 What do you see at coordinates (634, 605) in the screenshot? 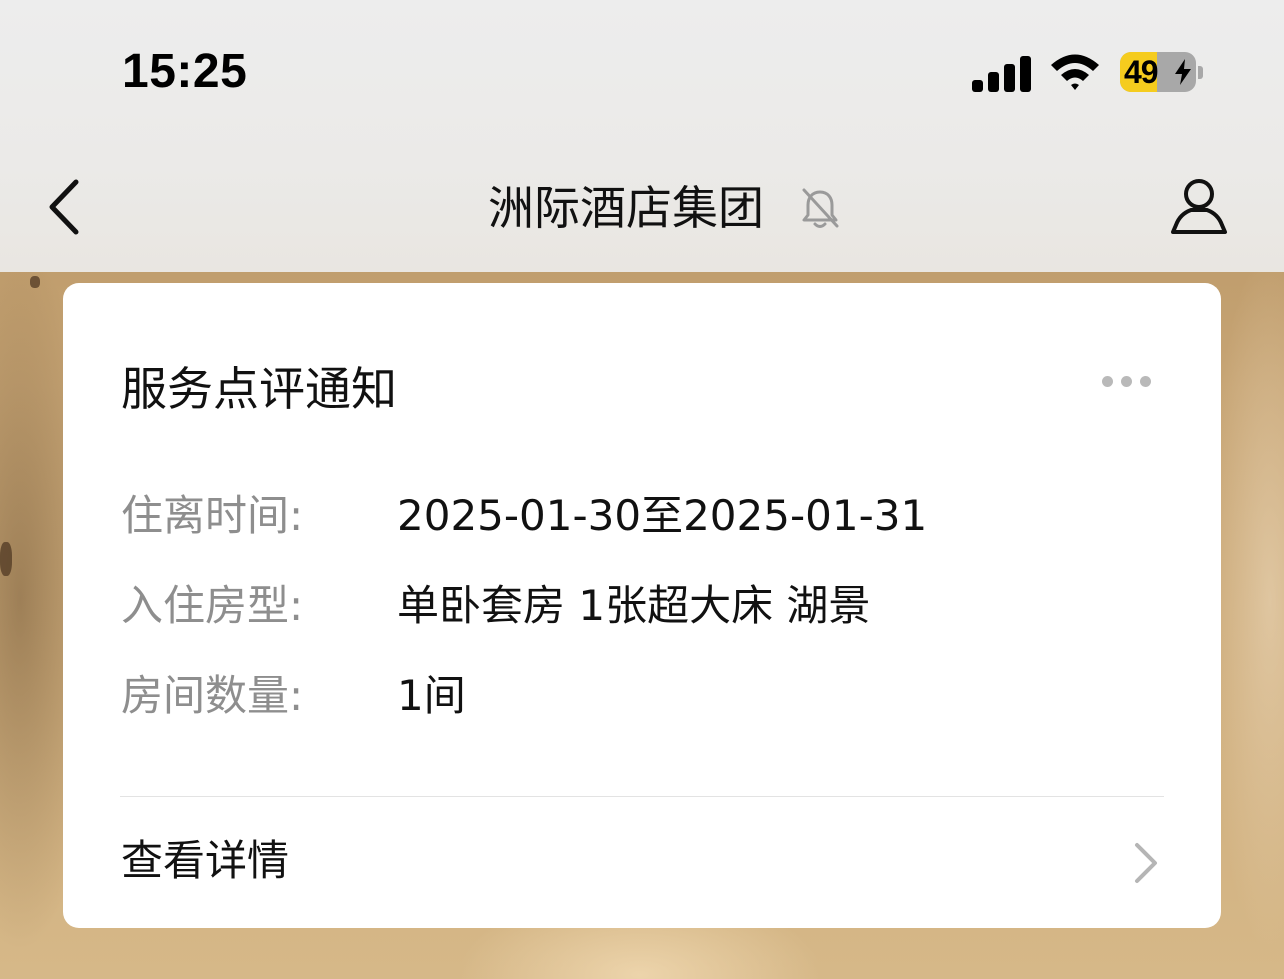
I see `field-value: 单卧套房 1张超大床 湖景` at bounding box center [634, 605].